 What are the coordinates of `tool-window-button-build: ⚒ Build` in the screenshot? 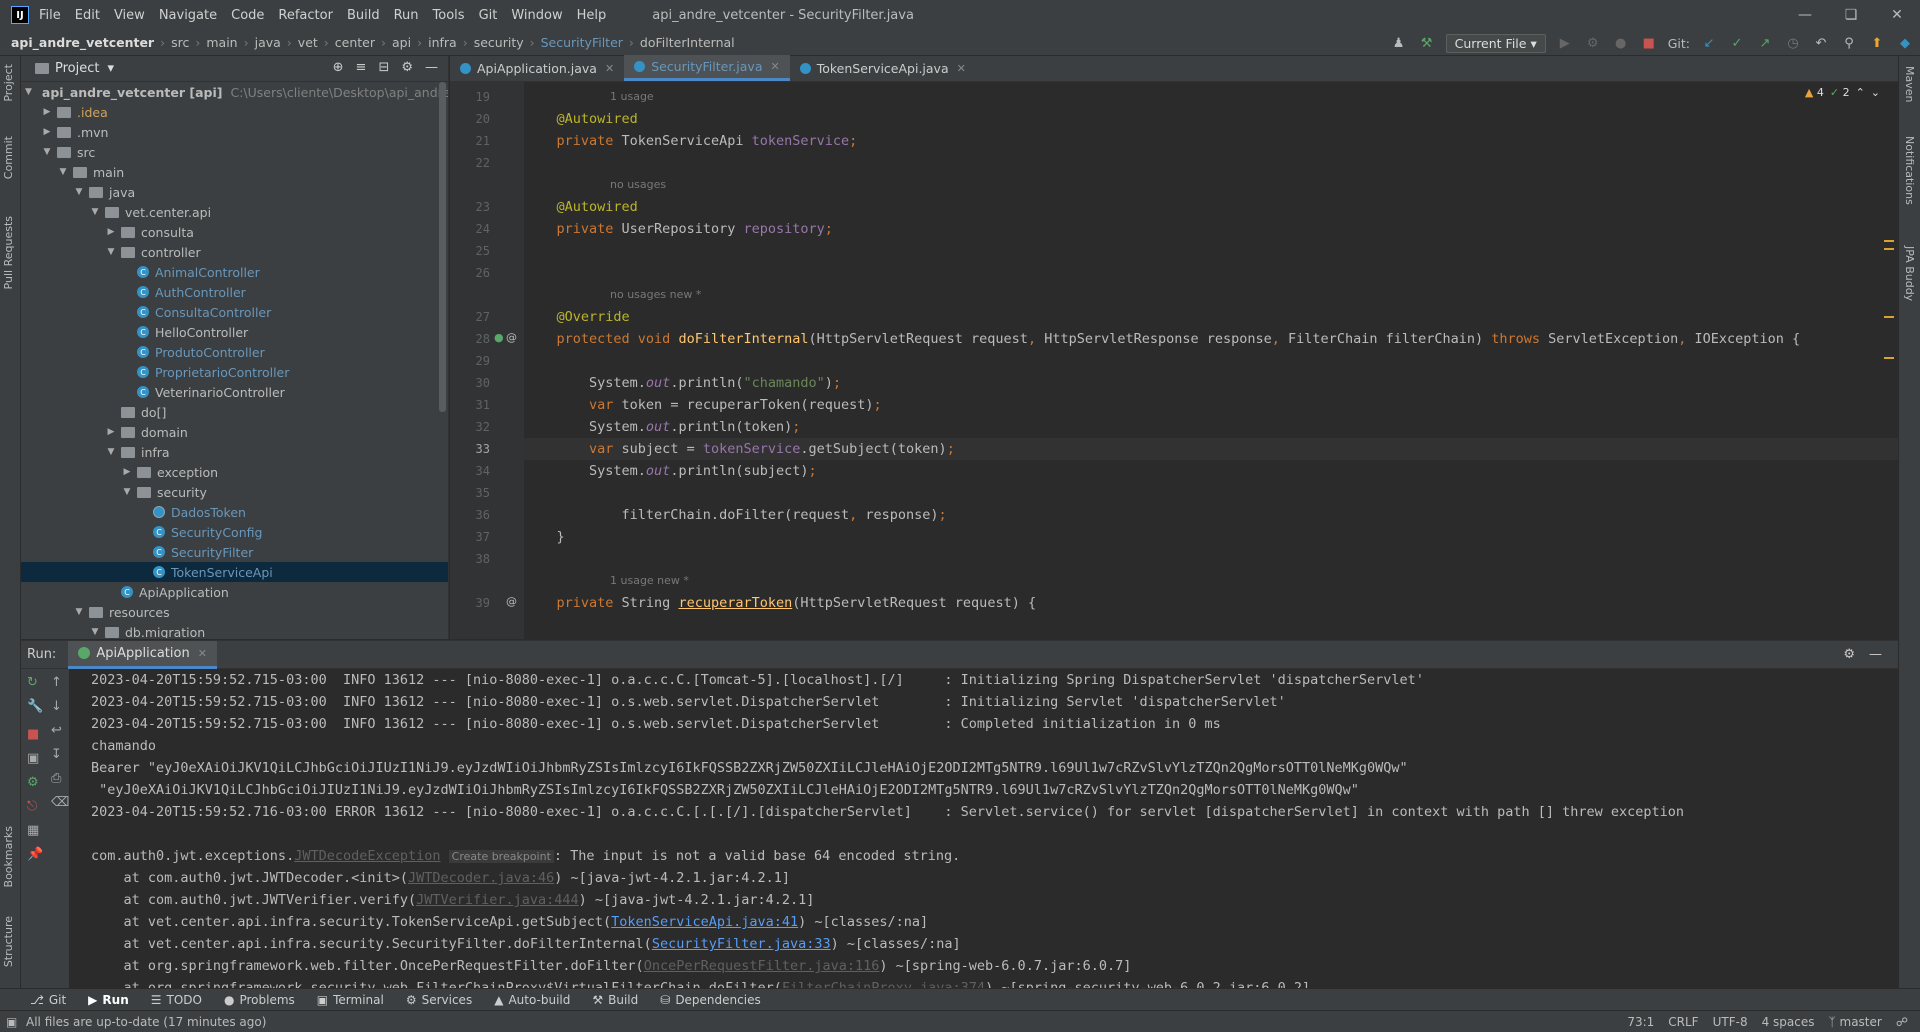 It's located at (615, 1000).